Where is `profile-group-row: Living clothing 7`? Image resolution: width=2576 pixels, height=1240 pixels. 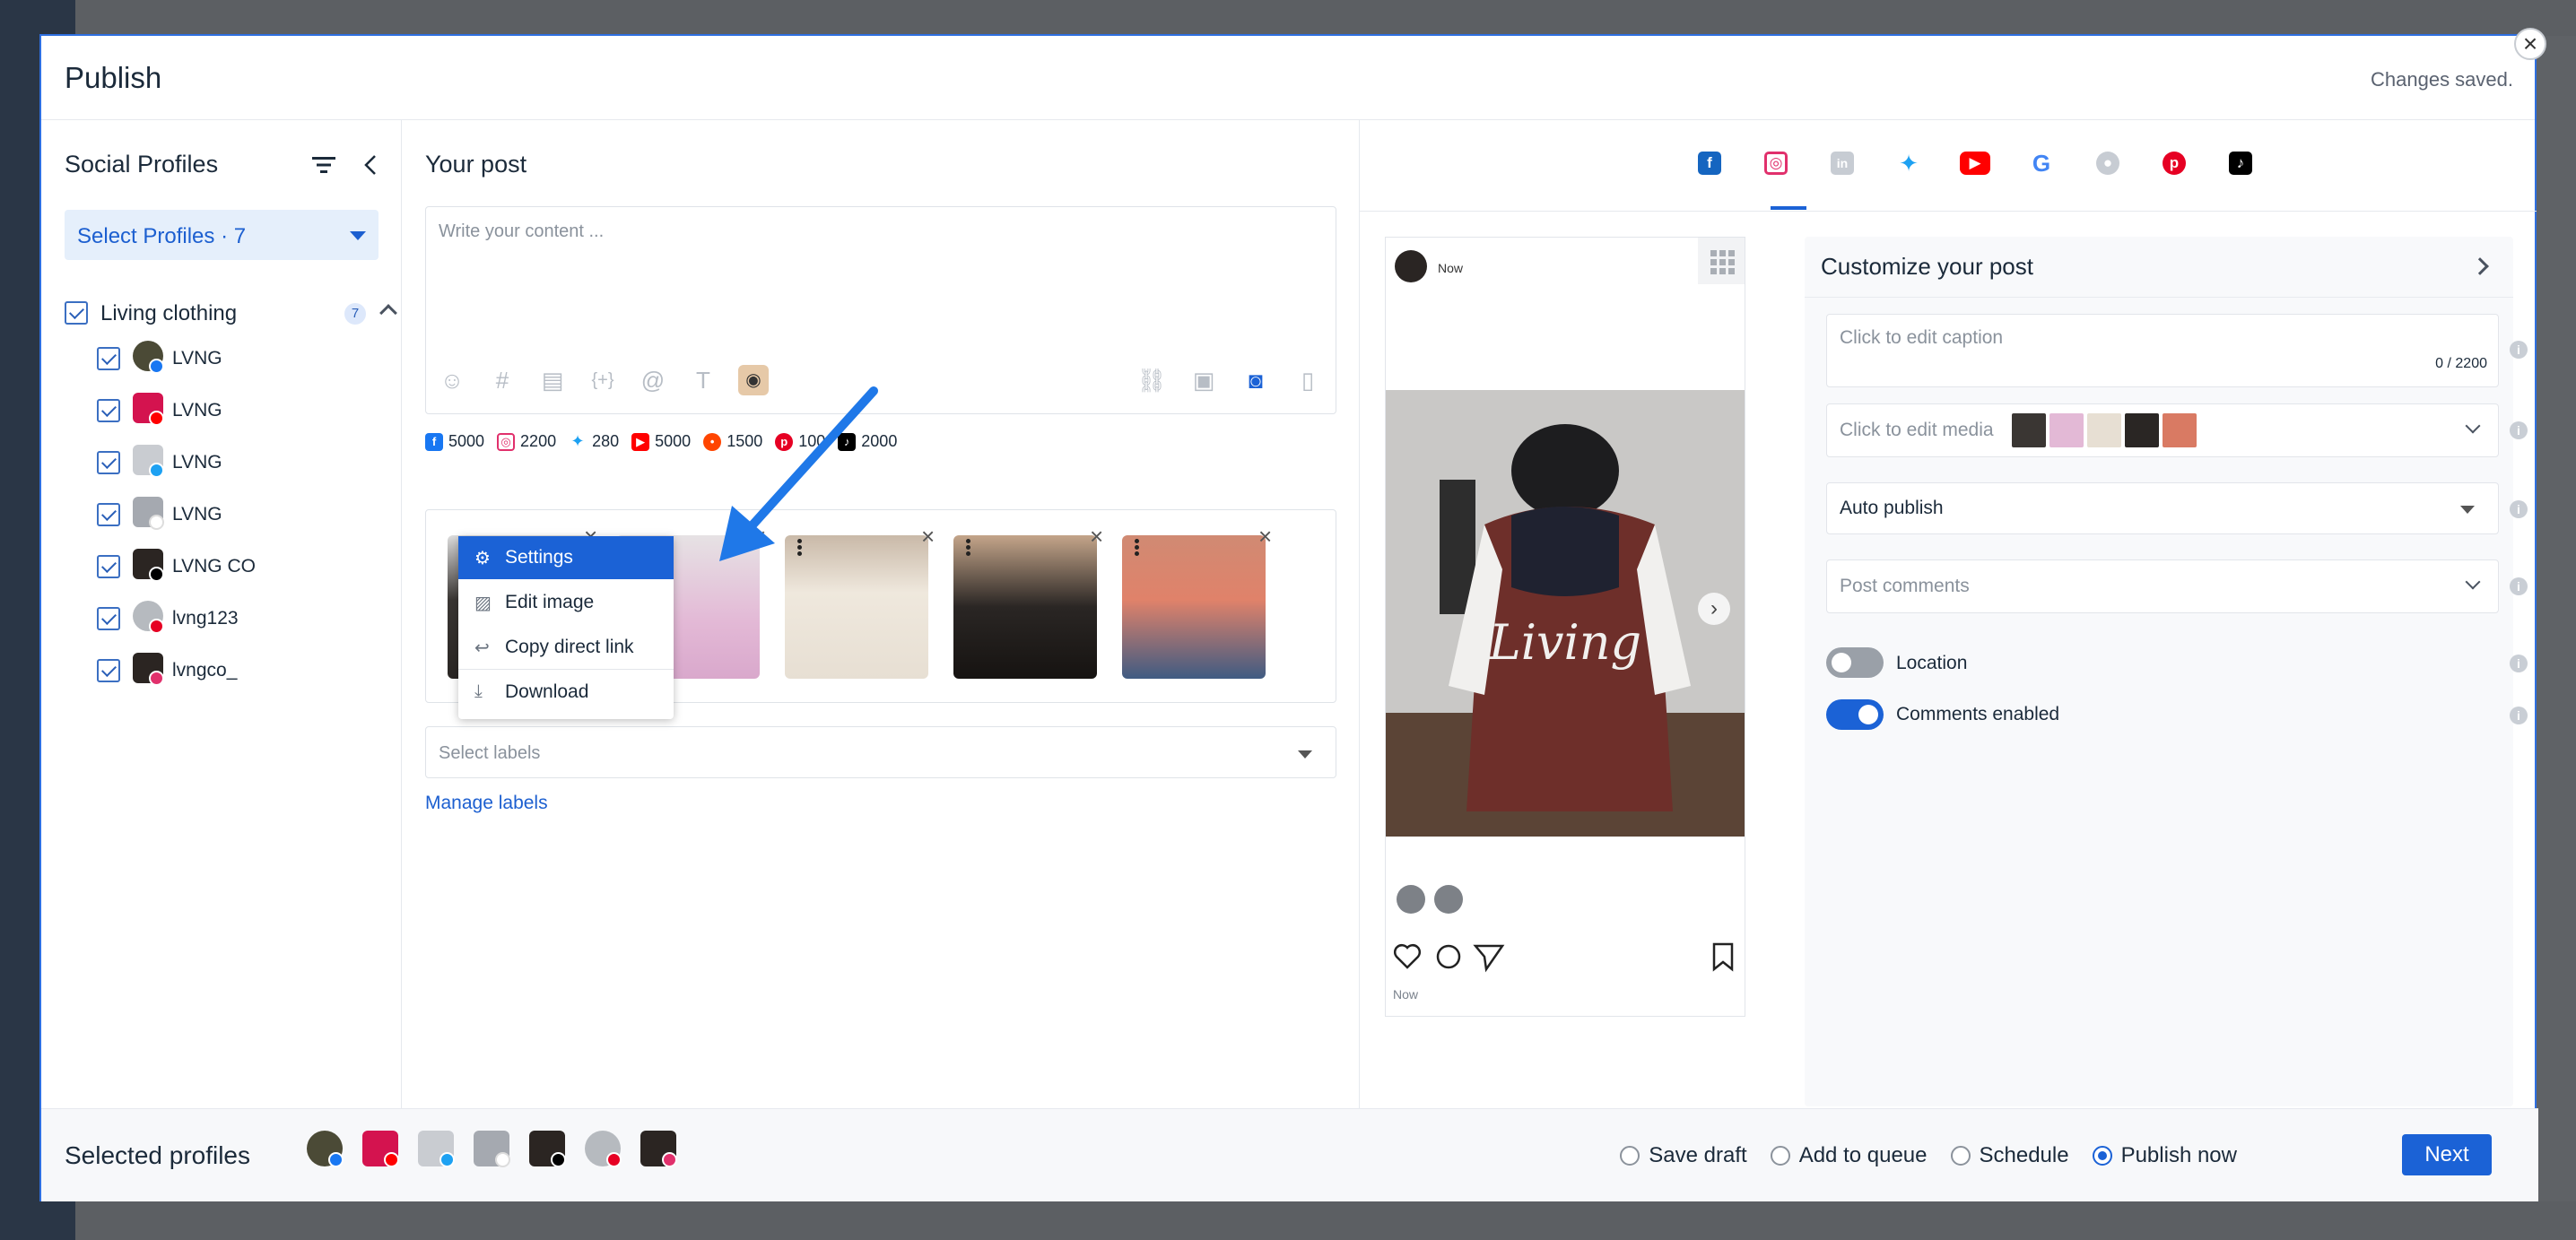 profile-group-row: Living clothing 7 is located at coordinates (231, 314).